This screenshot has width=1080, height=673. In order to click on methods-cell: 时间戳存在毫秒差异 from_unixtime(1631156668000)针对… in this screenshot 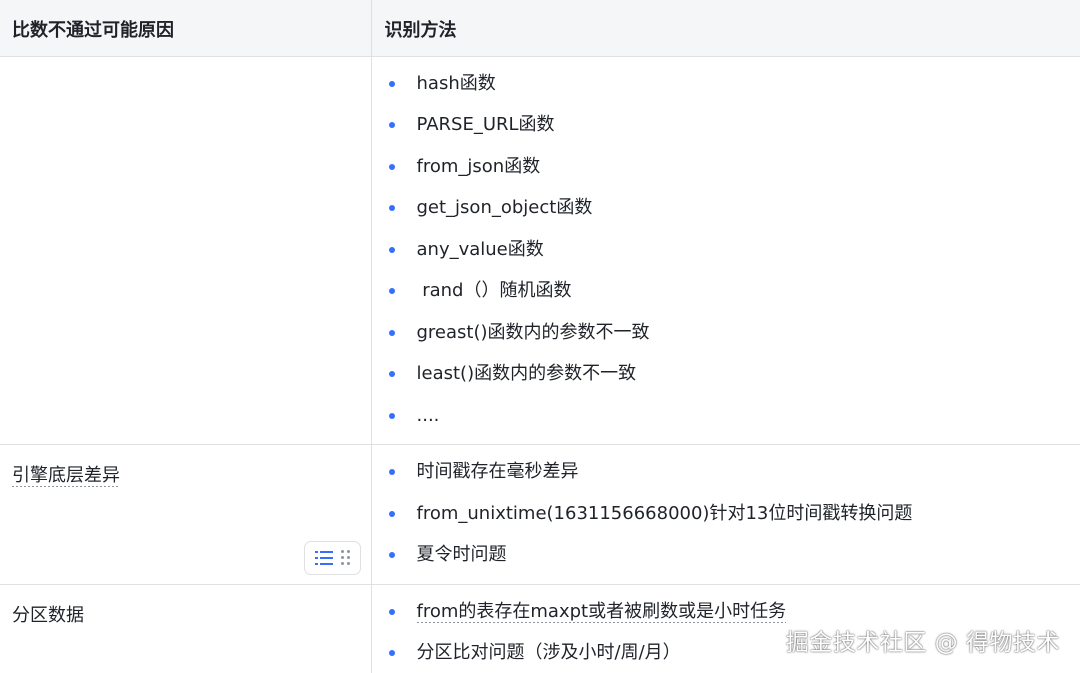, I will do `click(725, 514)`.